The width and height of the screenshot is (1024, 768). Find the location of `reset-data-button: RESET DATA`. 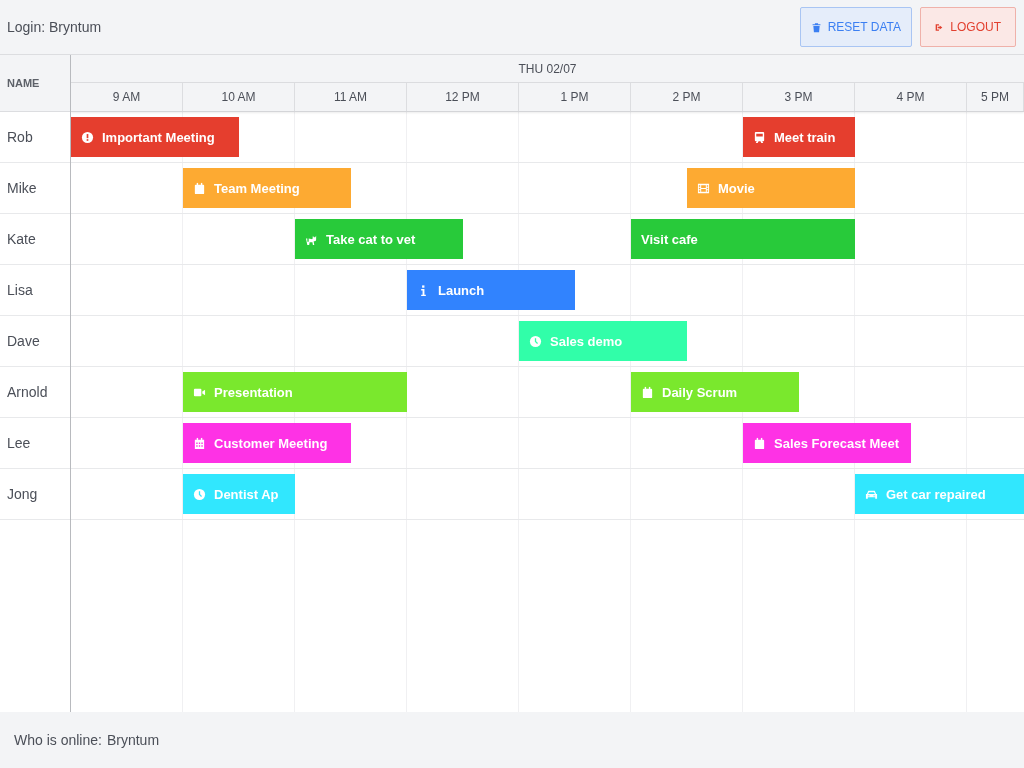

reset-data-button: RESET DATA is located at coordinates (855, 27).